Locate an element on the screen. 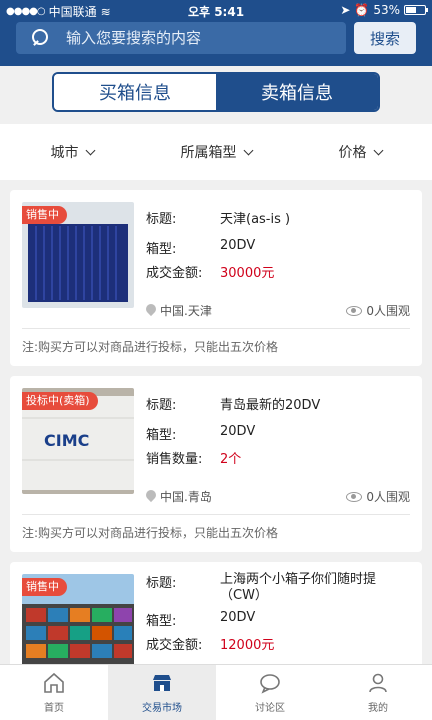  battery-icon is located at coordinates (416, 10).